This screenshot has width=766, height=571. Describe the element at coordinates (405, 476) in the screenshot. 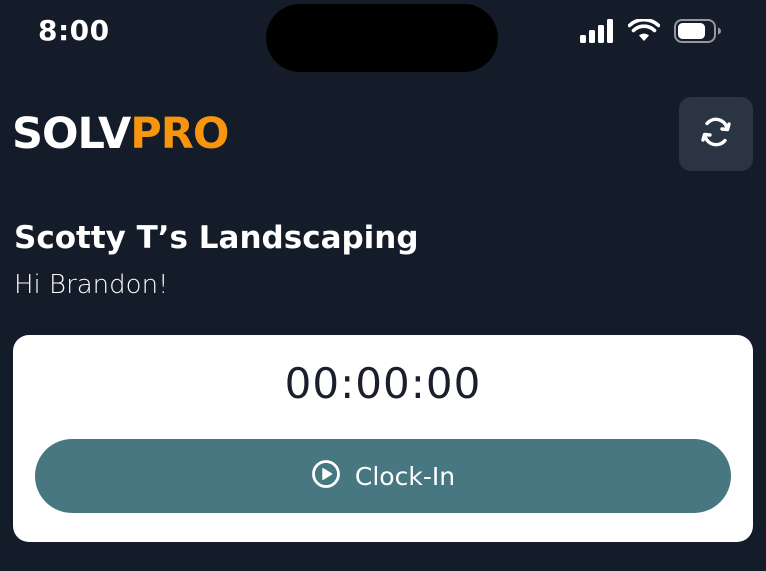

I see `clock-in-label: Clock-In` at that location.